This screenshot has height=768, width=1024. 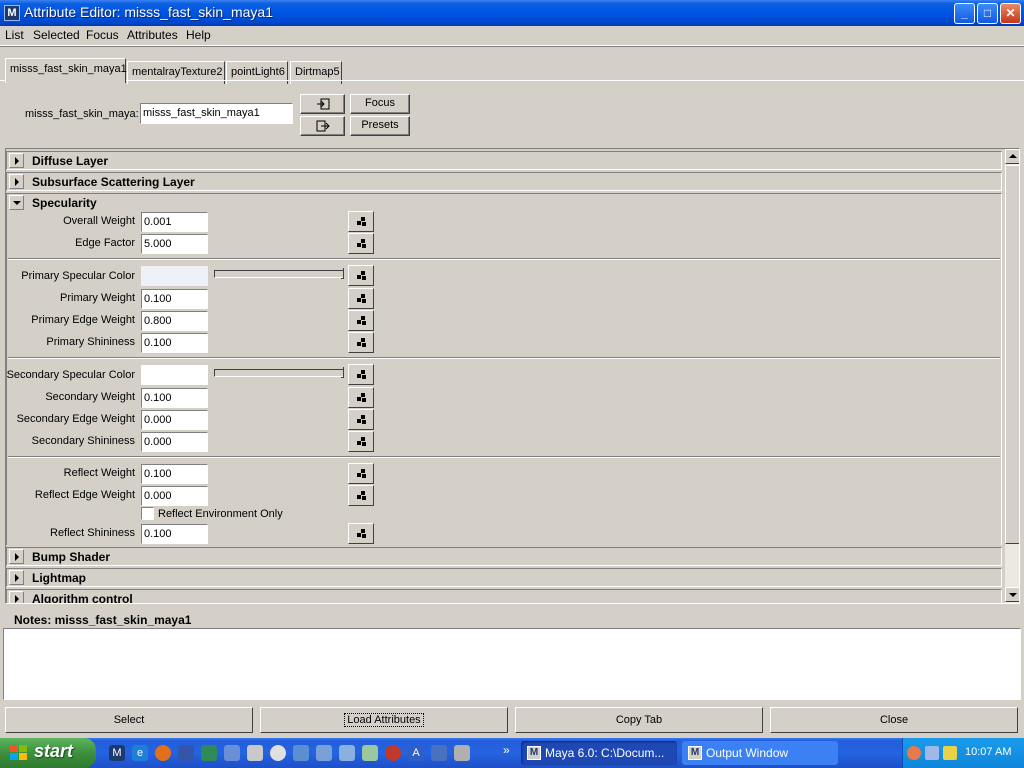 What do you see at coordinates (987, 13) in the screenshot?
I see `maximize-button: □` at bounding box center [987, 13].